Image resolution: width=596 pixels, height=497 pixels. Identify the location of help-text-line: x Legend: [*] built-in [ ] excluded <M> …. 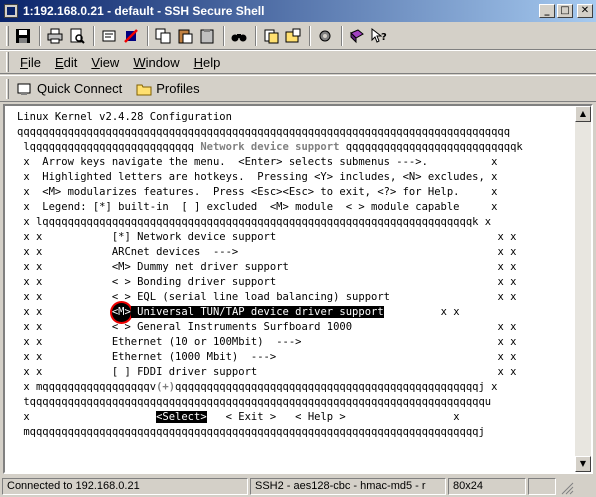
(257, 207).